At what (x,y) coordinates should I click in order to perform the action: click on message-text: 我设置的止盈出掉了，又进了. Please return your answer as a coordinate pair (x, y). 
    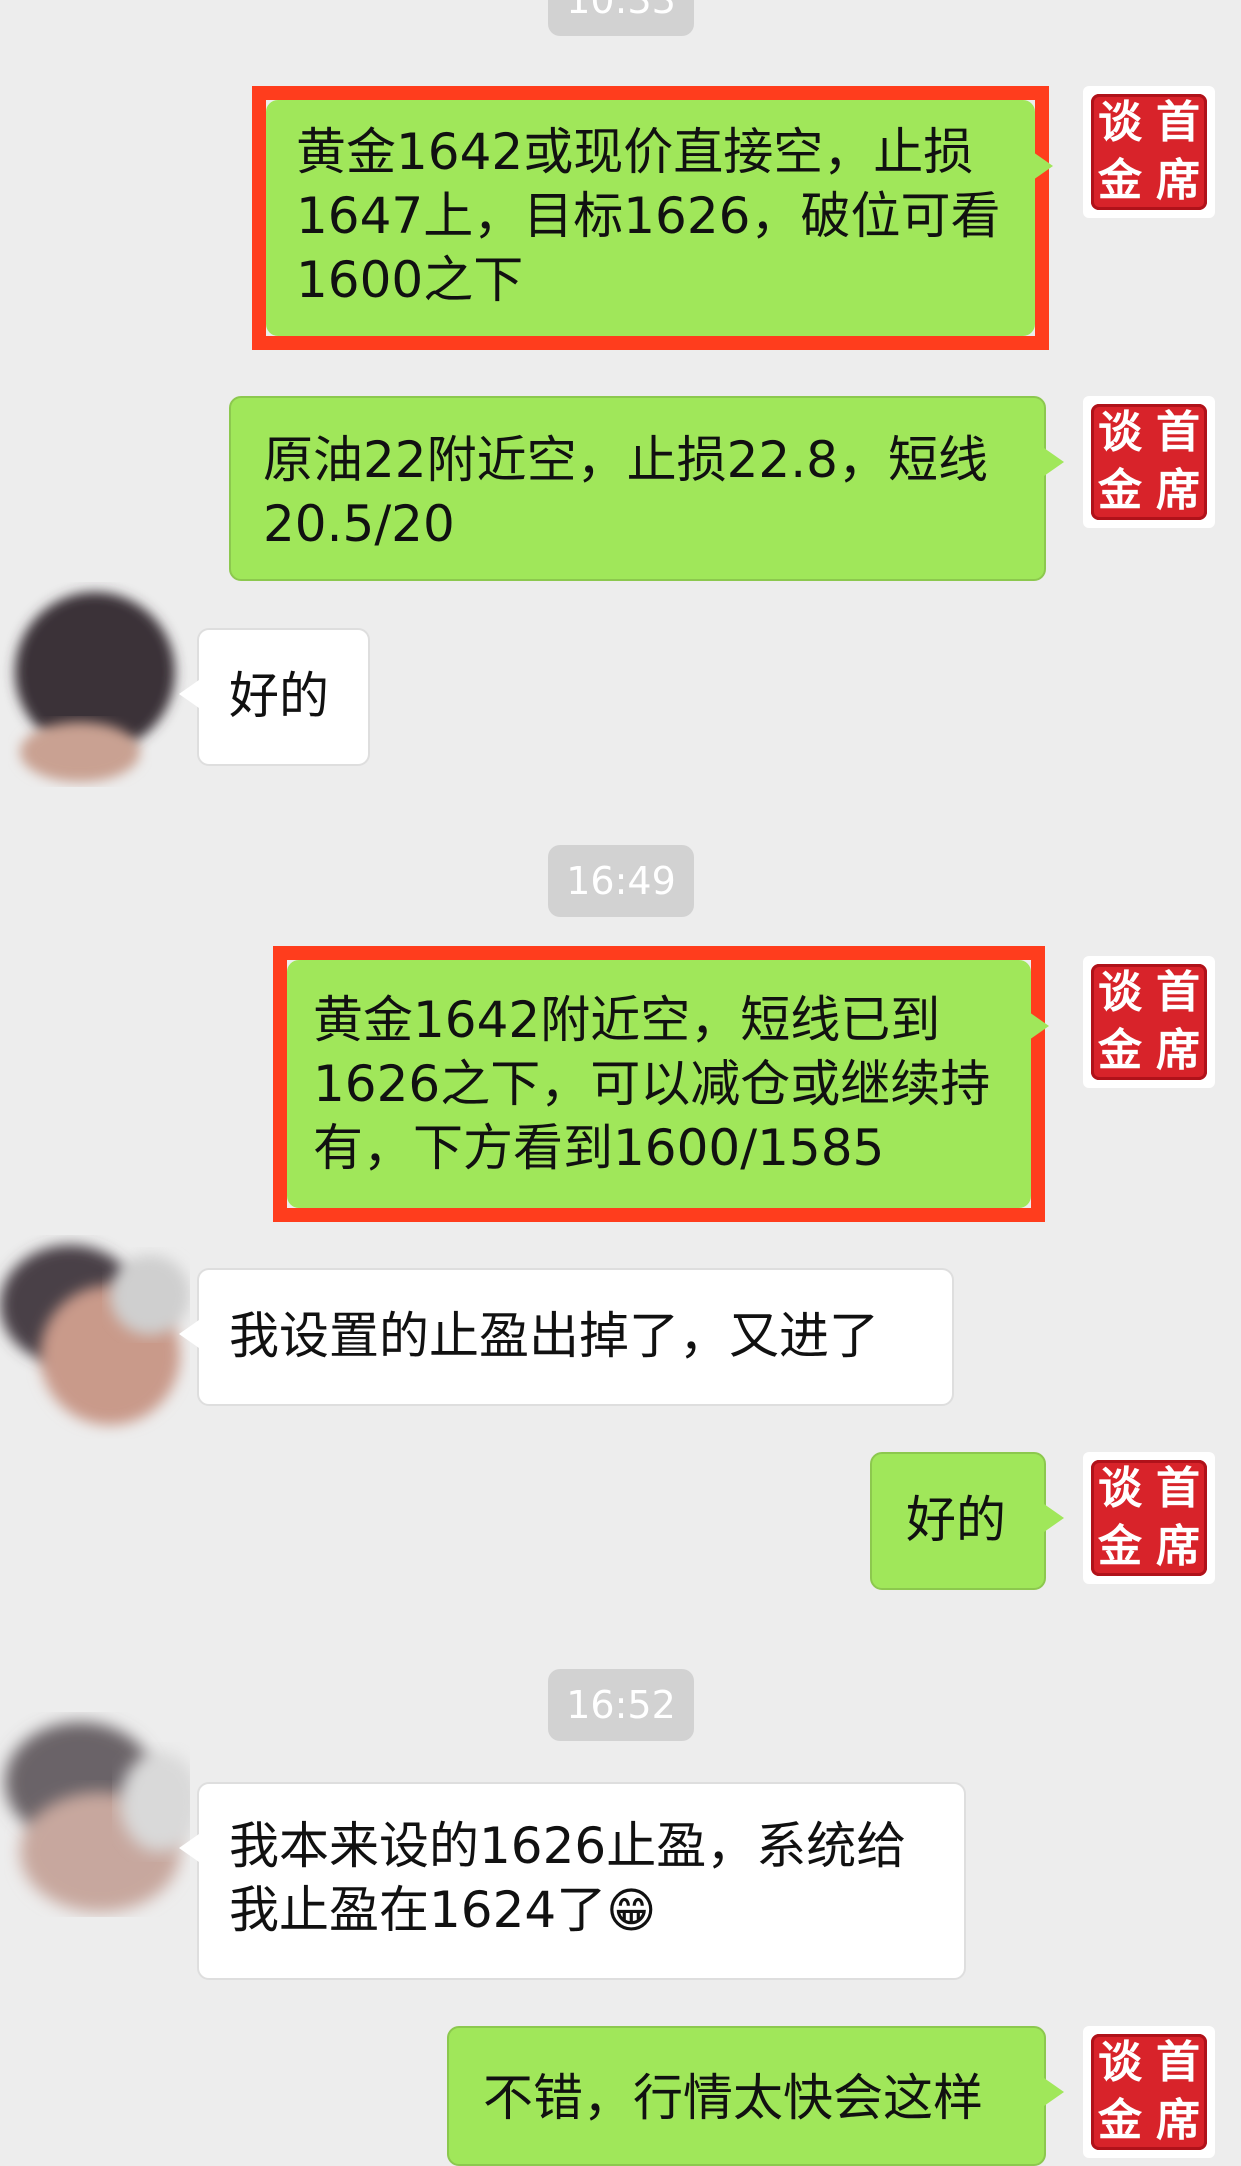
    Looking at the image, I should click on (554, 1336).